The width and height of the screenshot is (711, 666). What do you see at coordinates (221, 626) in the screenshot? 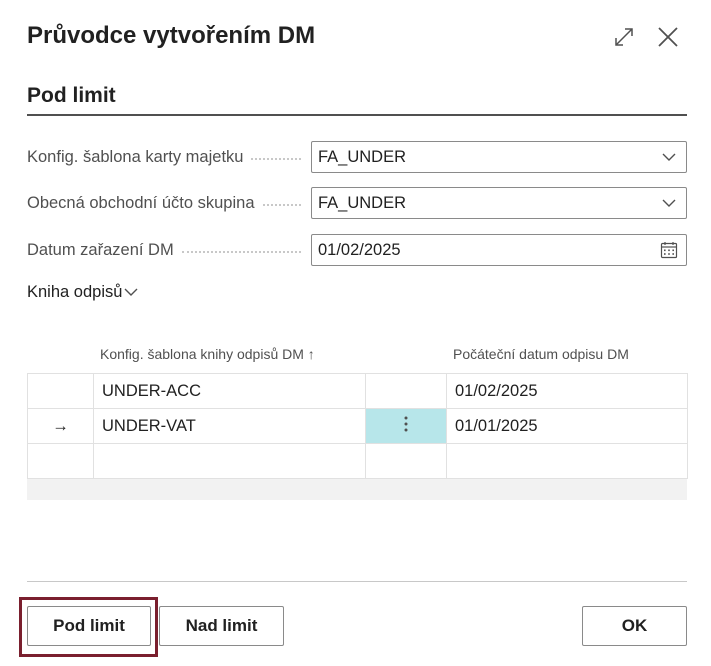
I see `nad-limit-button: Nad limit` at bounding box center [221, 626].